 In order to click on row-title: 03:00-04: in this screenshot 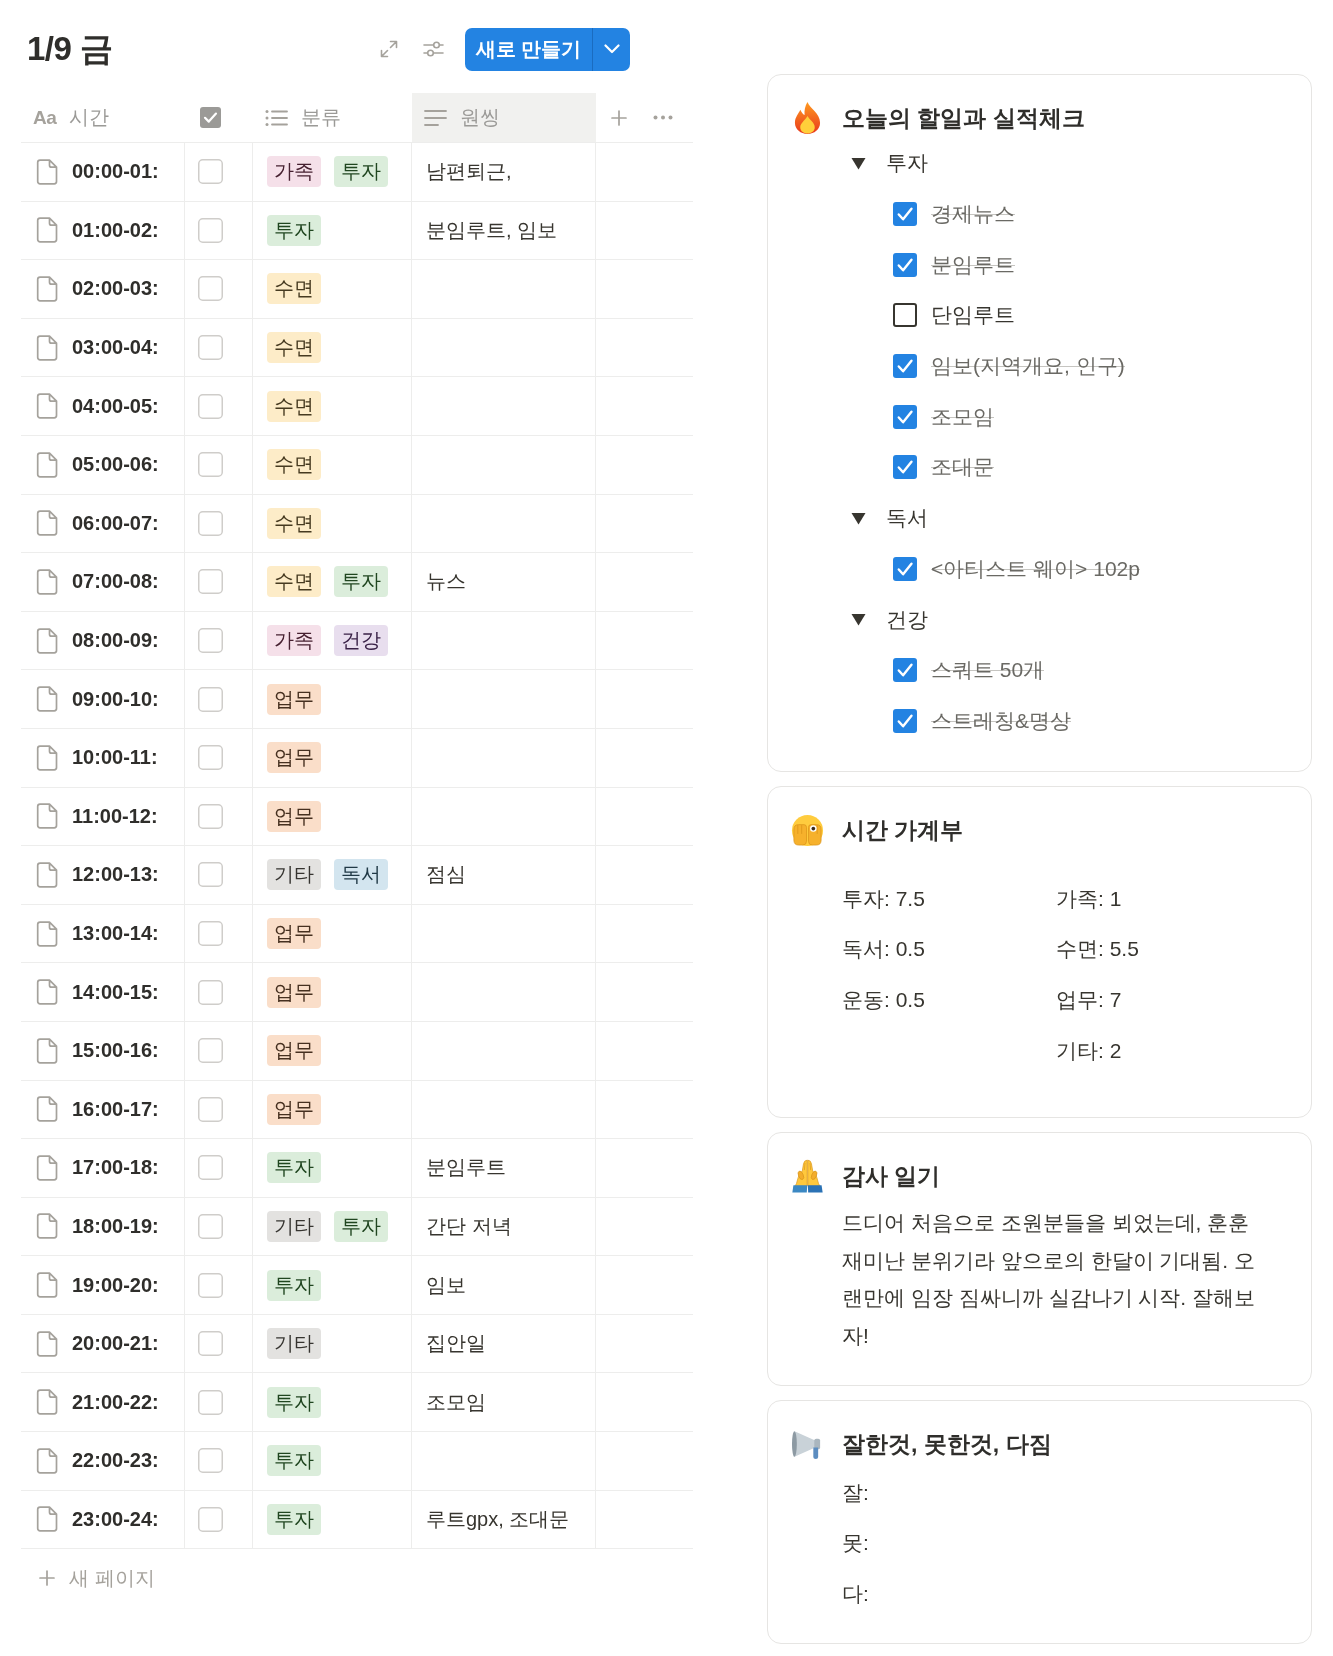, I will do `click(115, 348)`.